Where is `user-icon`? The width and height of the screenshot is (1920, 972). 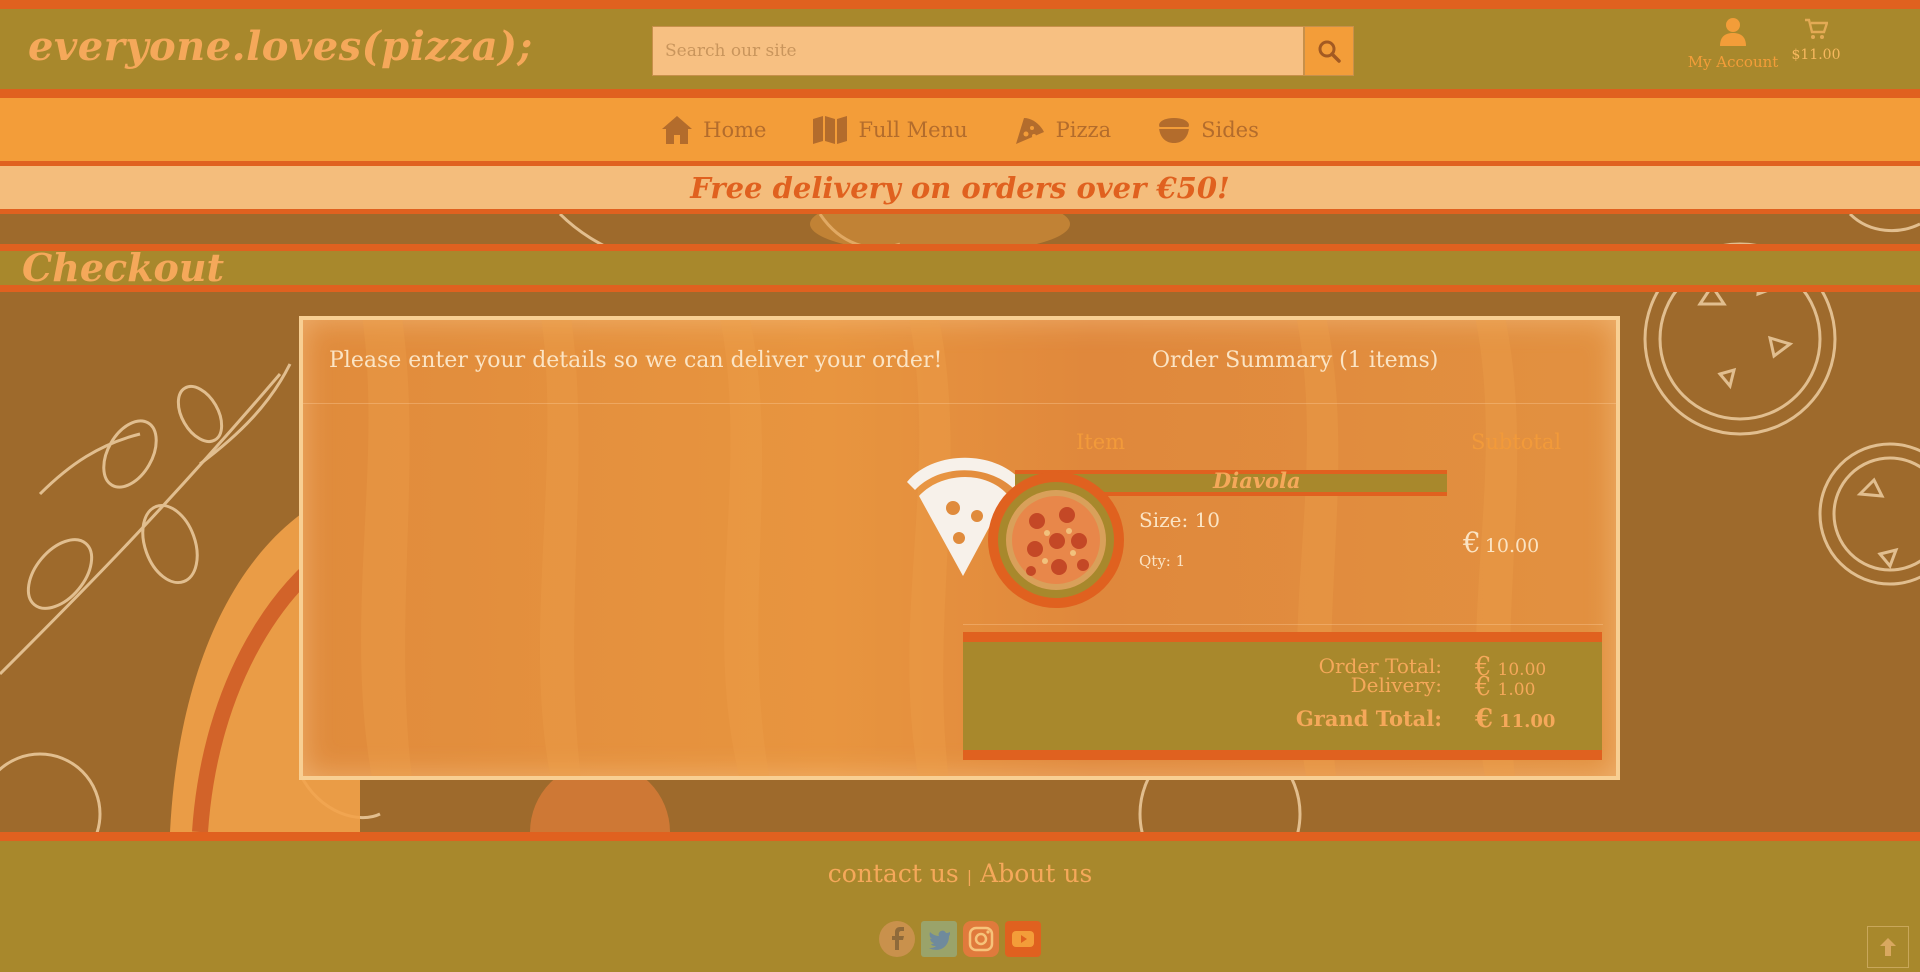
user-icon is located at coordinates (1733, 32).